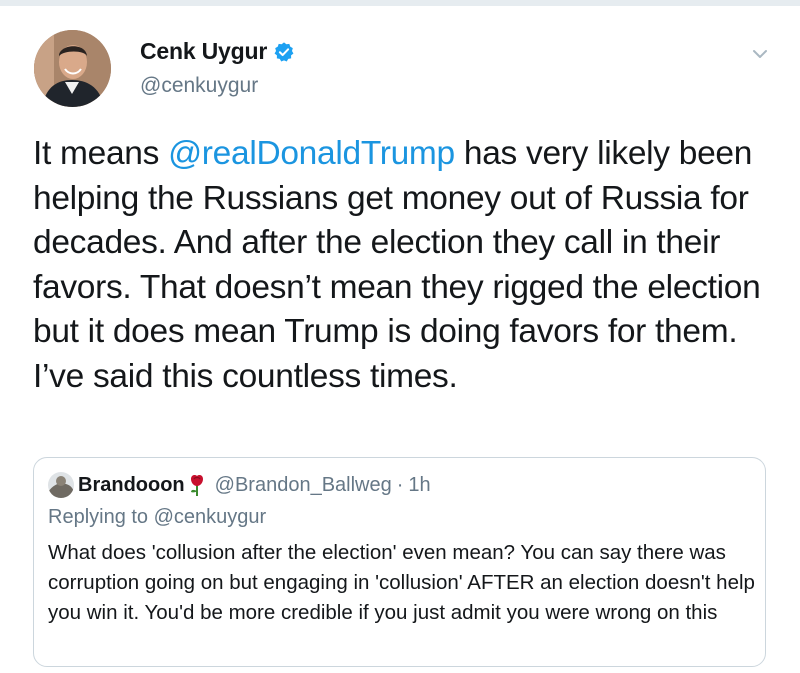  What do you see at coordinates (311, 153) in the screenshot?
I see `mention-link: @realDonaldTrump` at bounding box center [311, 153].